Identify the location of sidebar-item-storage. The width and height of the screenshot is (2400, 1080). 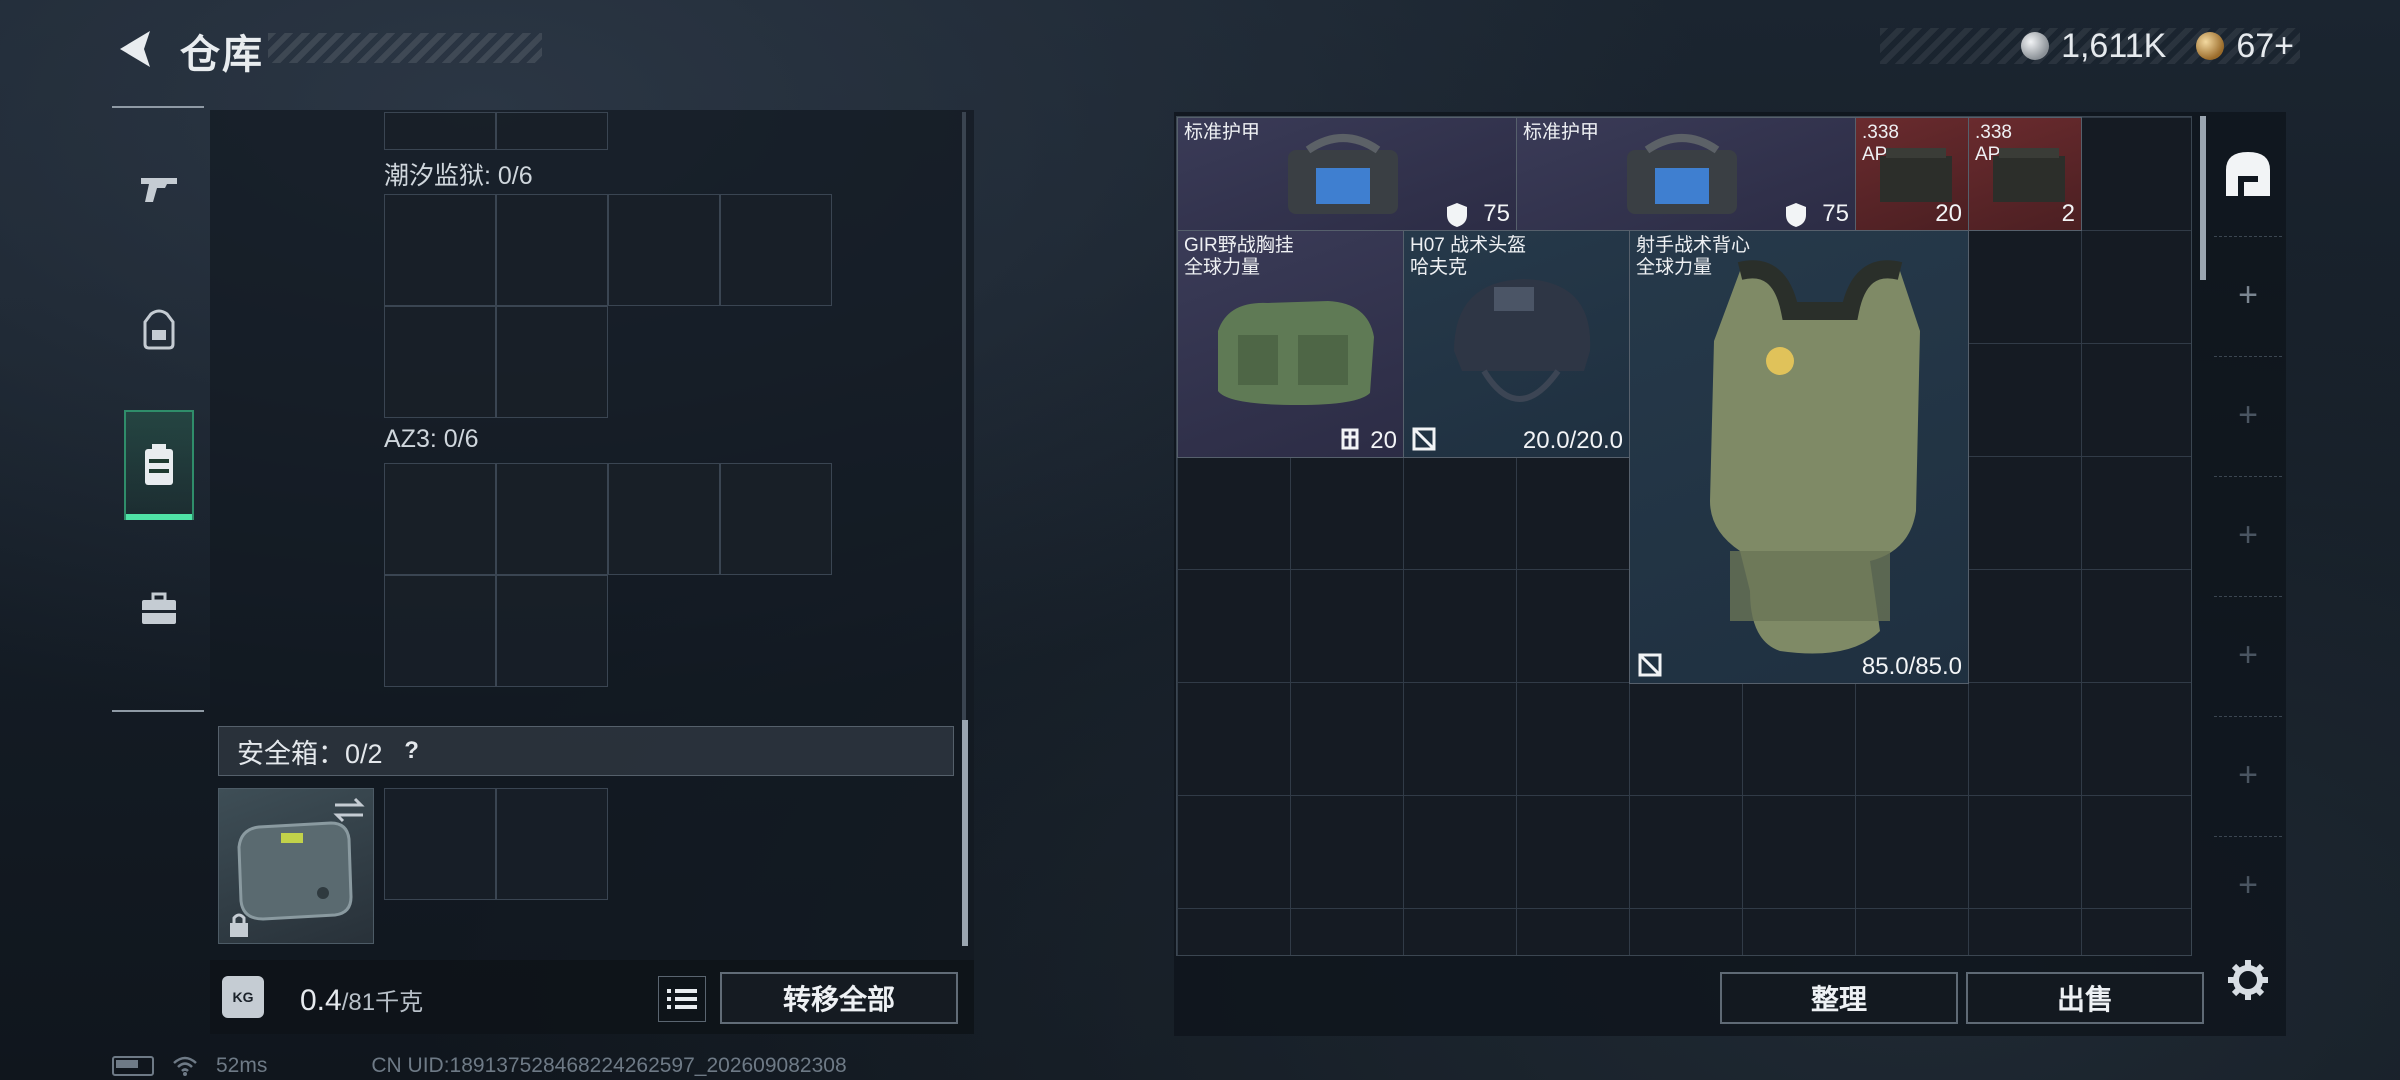
(159, 465).